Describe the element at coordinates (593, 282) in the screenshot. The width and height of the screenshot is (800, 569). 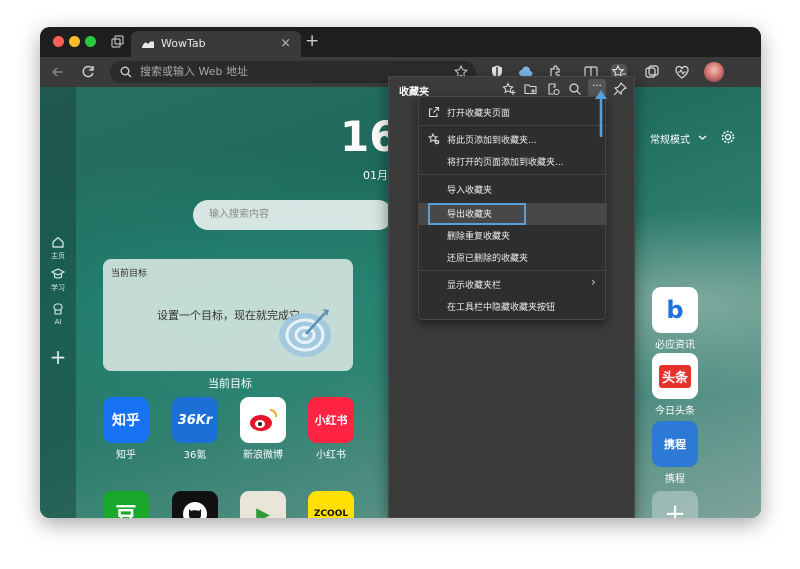
I see `submenu-arrow-icon: ›` at that location.